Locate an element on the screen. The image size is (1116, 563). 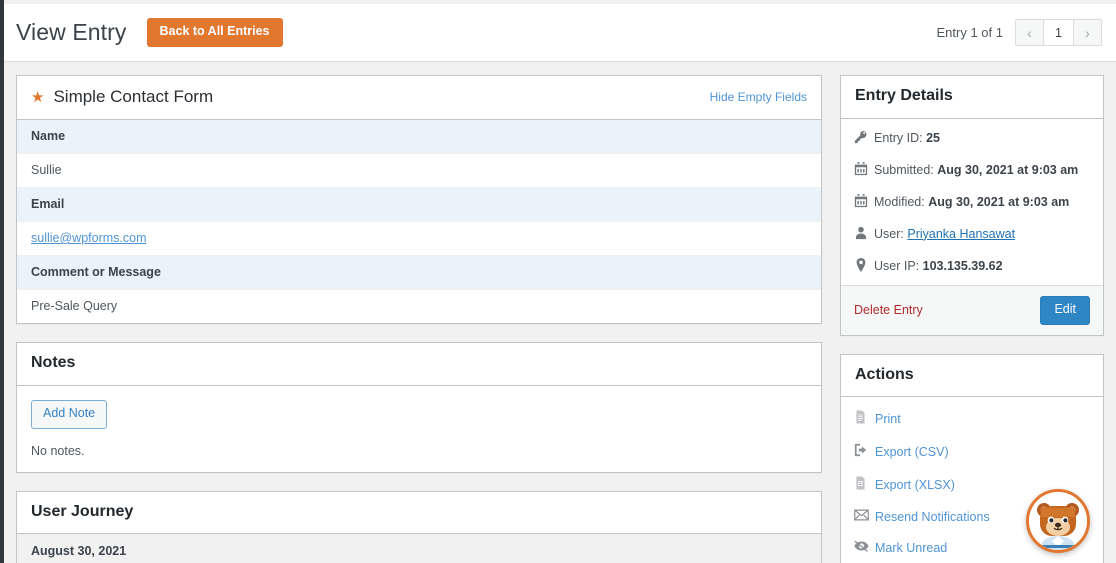
export-xlsx-link: Export (XLSX) is located at coordinates (915, 485).